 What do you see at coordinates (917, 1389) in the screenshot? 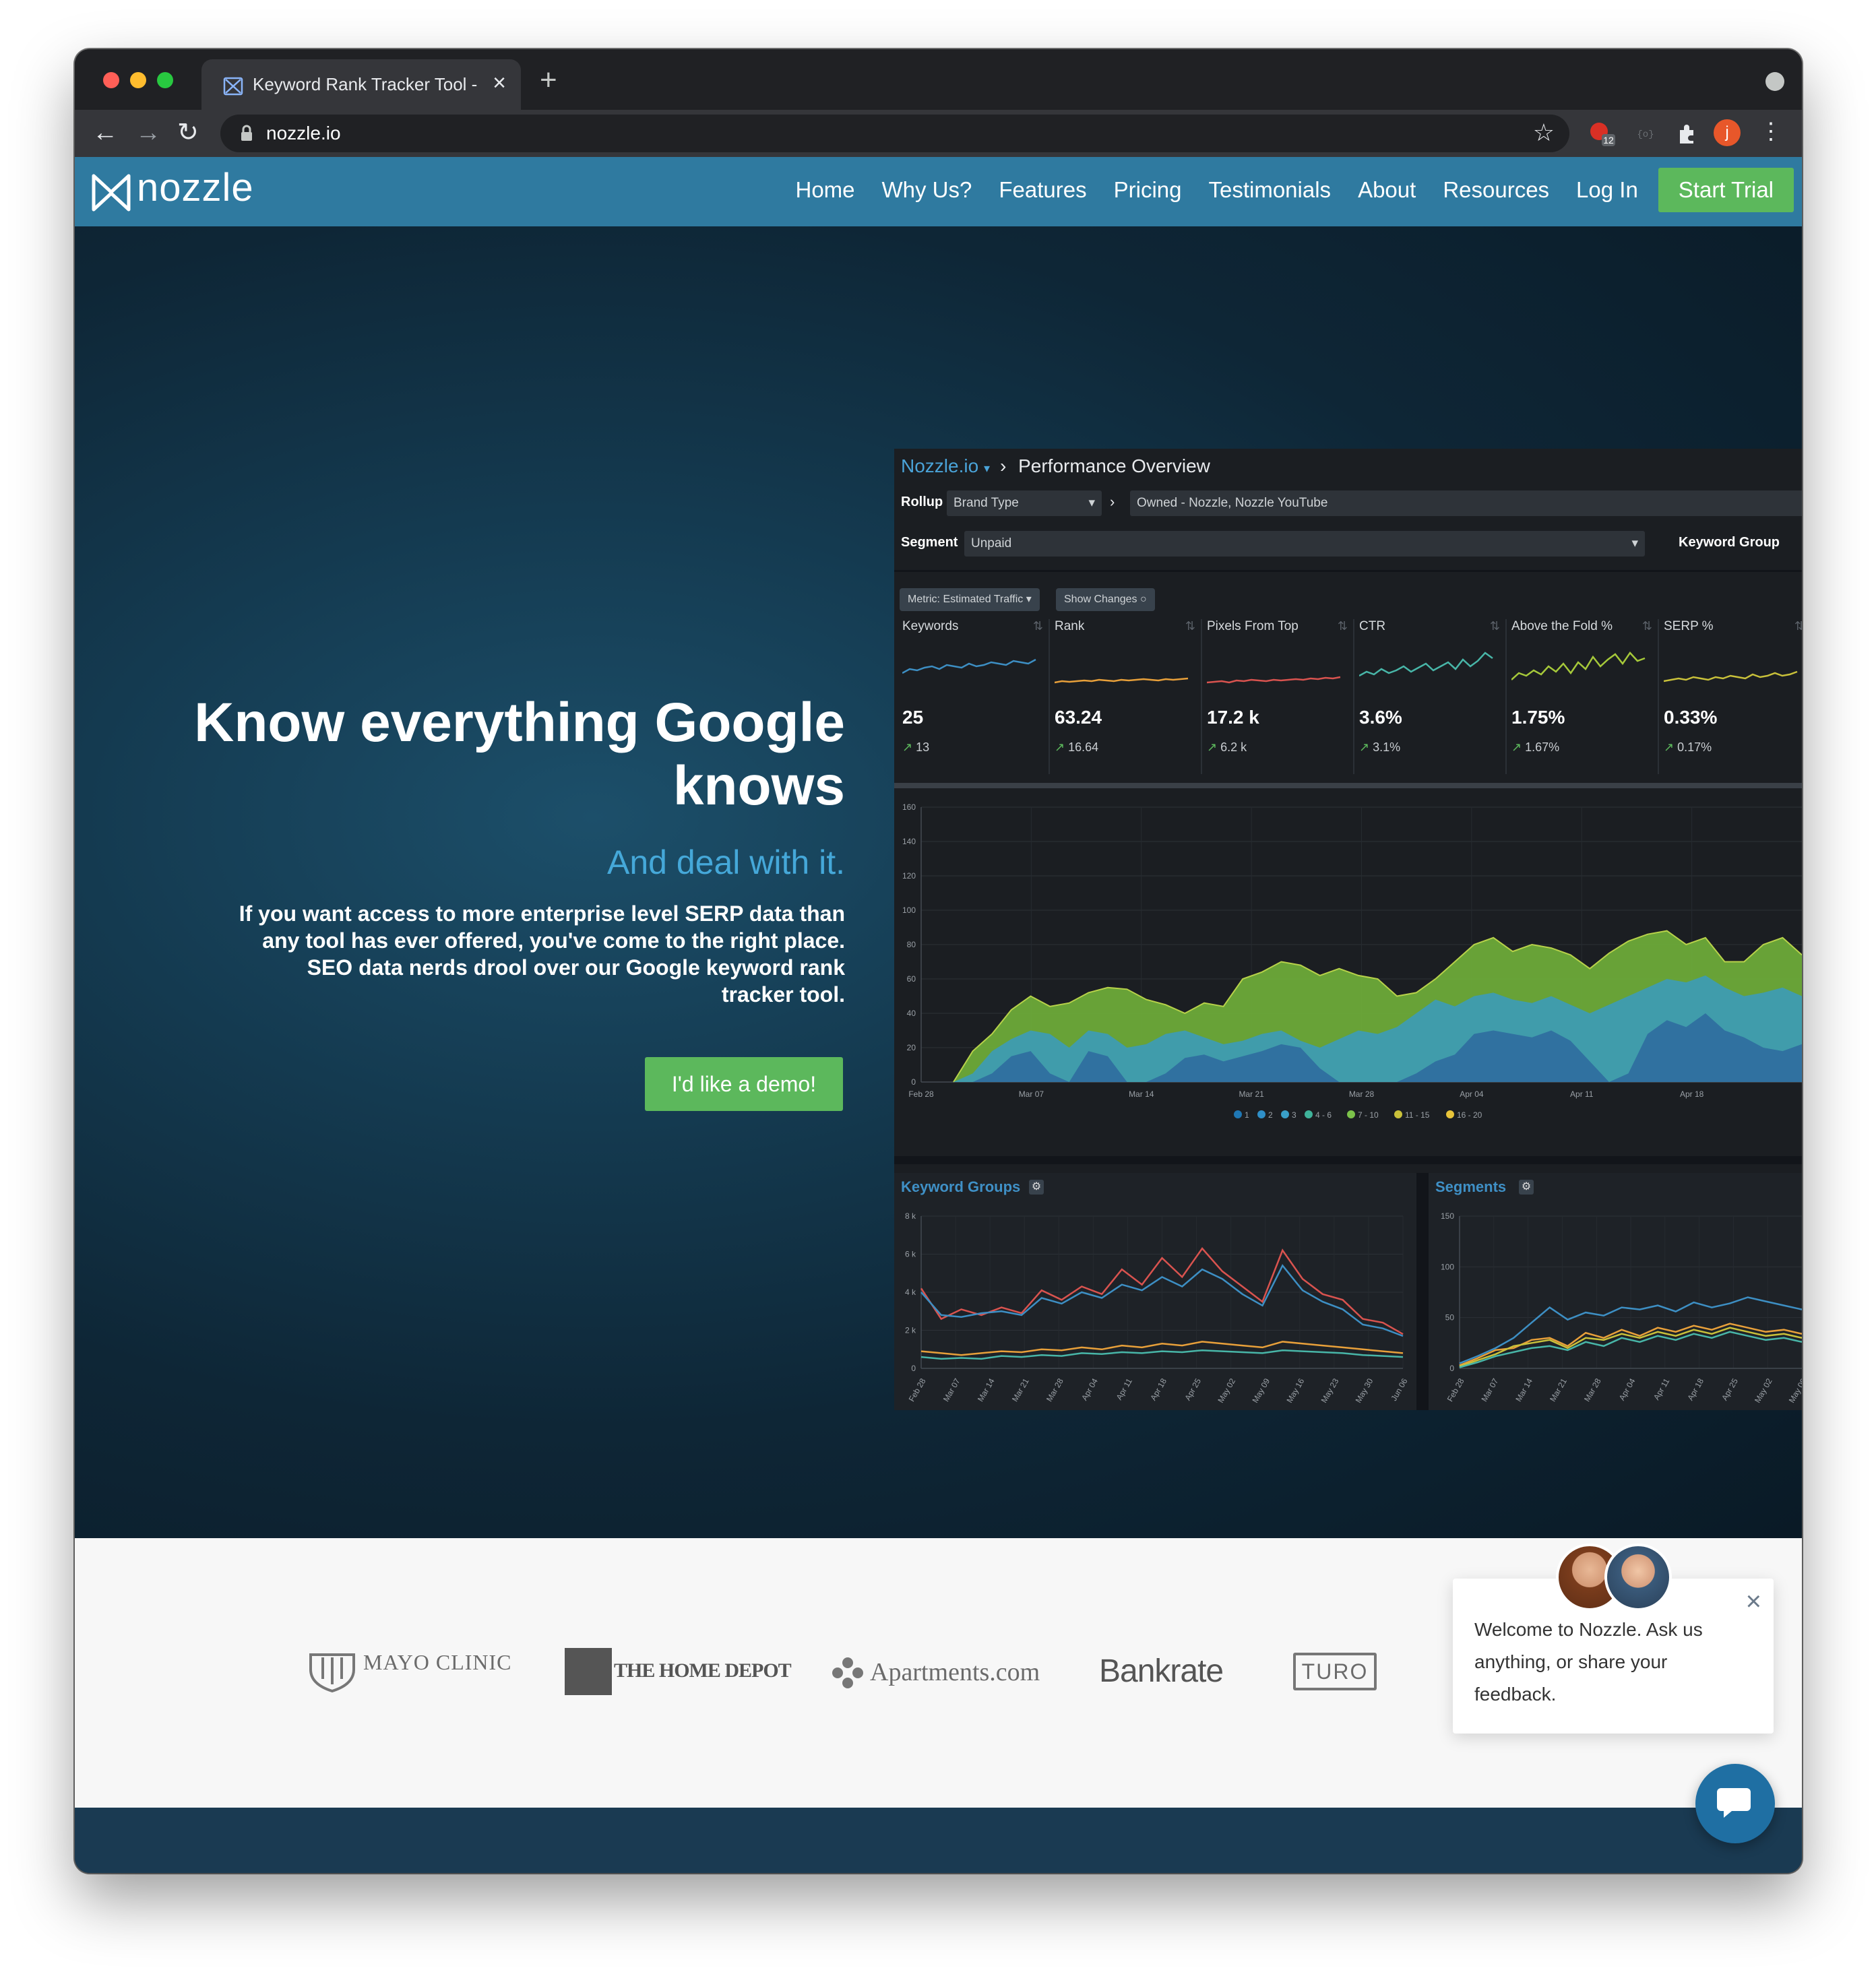
I see `x-tick-label: Feb 28` at bounding box center [917, 1389].